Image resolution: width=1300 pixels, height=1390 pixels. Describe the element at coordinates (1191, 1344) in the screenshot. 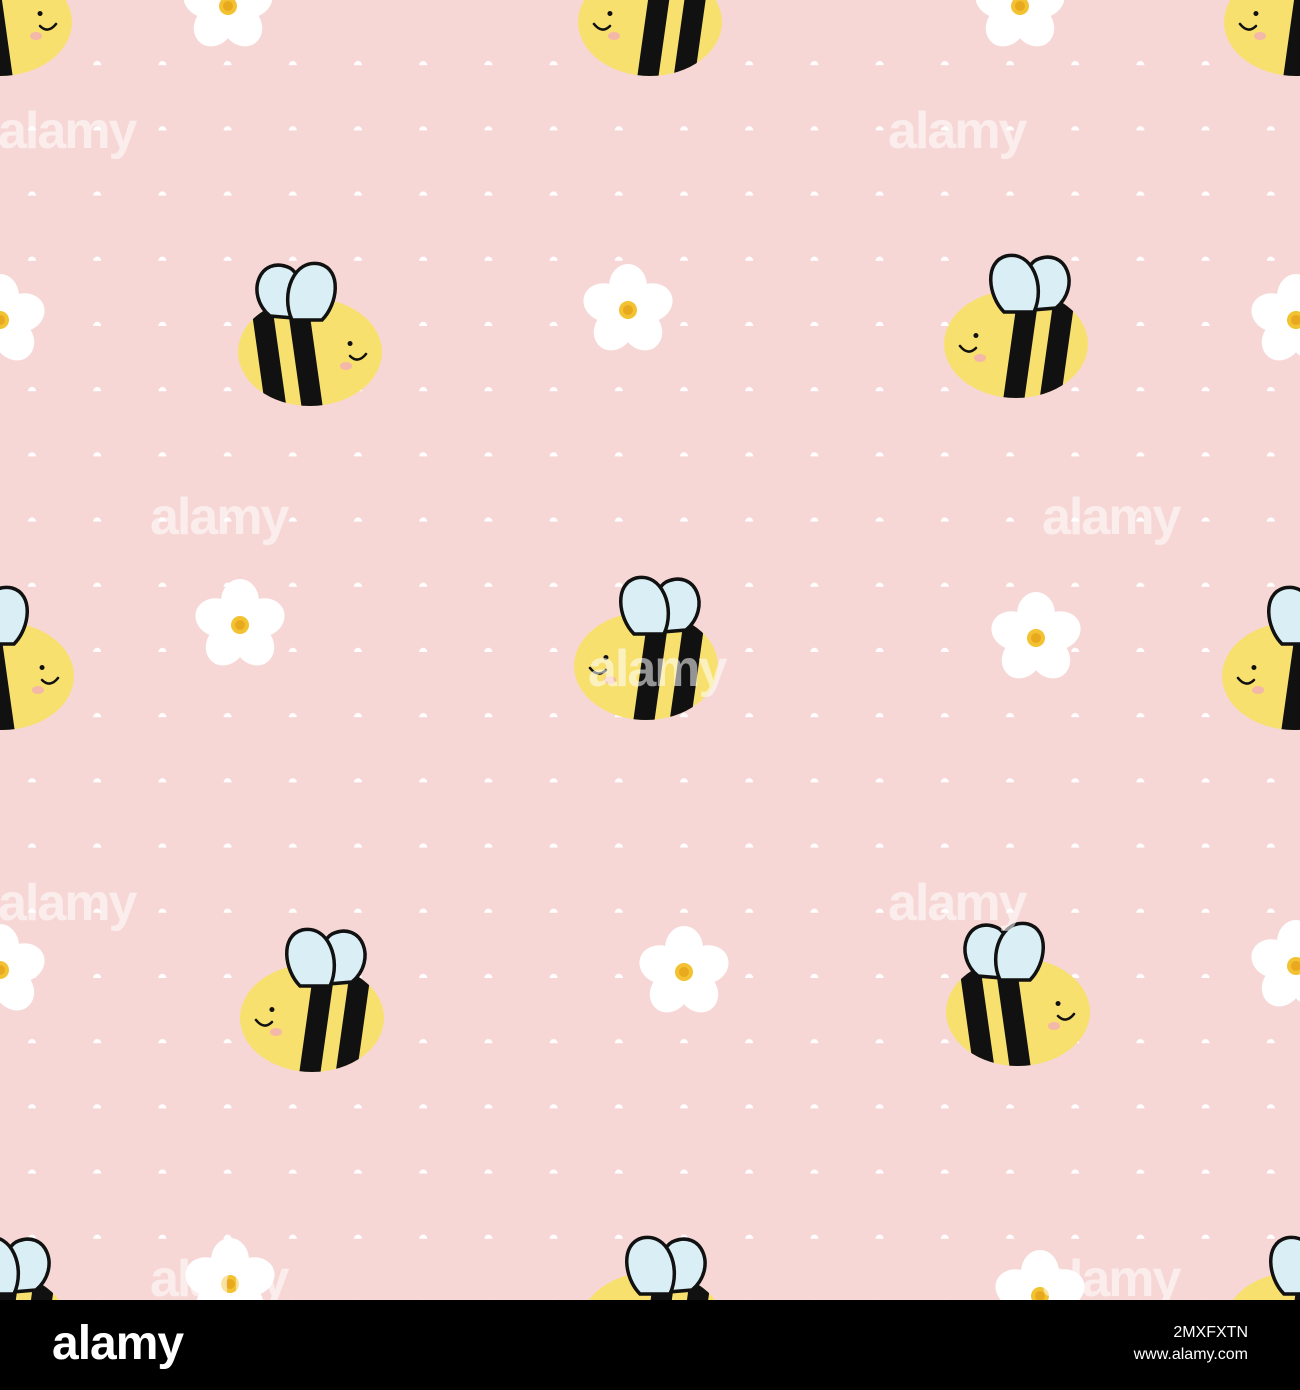

I see `image-meta: 2MXFXTN www.alamy.com` at that location.